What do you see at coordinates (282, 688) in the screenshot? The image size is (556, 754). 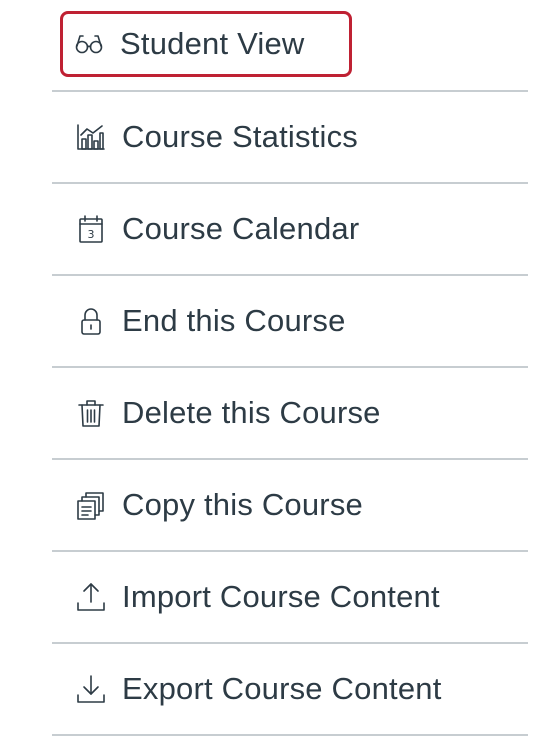 I see `menu-item-label: Export Course Content` at bounding box center [282, 688].